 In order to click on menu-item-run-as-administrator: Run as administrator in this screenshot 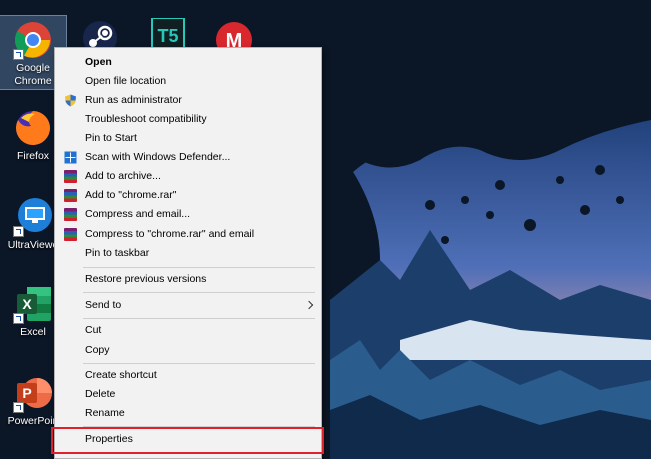, I will do `click(188, 100)`.